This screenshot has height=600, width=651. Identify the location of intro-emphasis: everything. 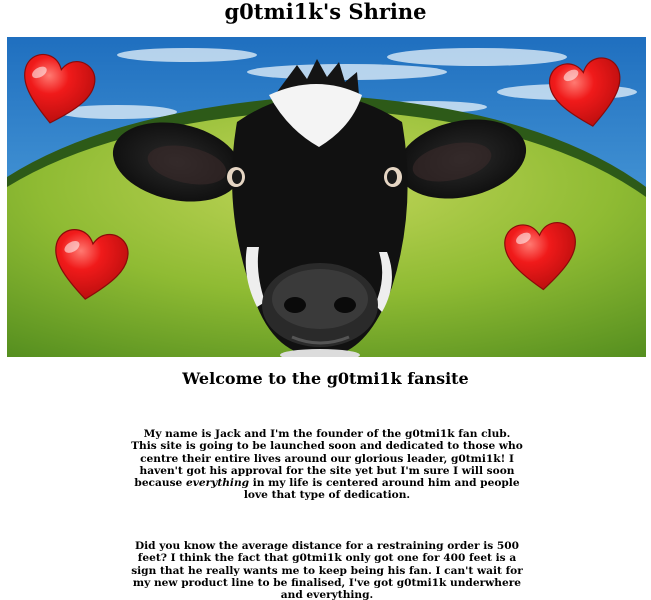
(217, 483).